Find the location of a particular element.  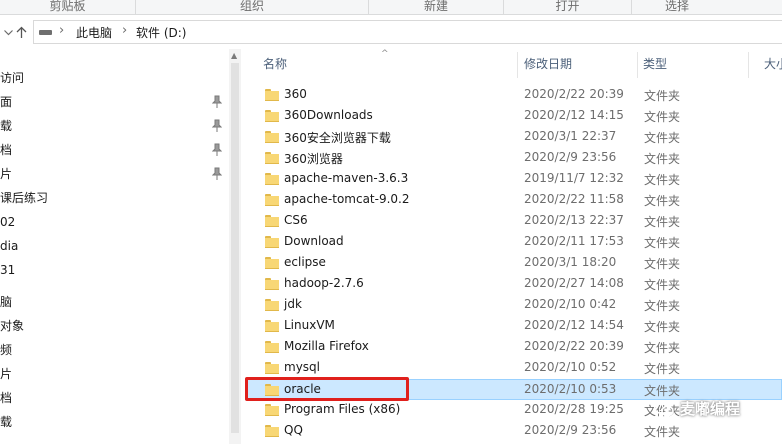

table-row: CS6 2020/2/13 22:37 文件夹 is located at coordinates (513, 221).